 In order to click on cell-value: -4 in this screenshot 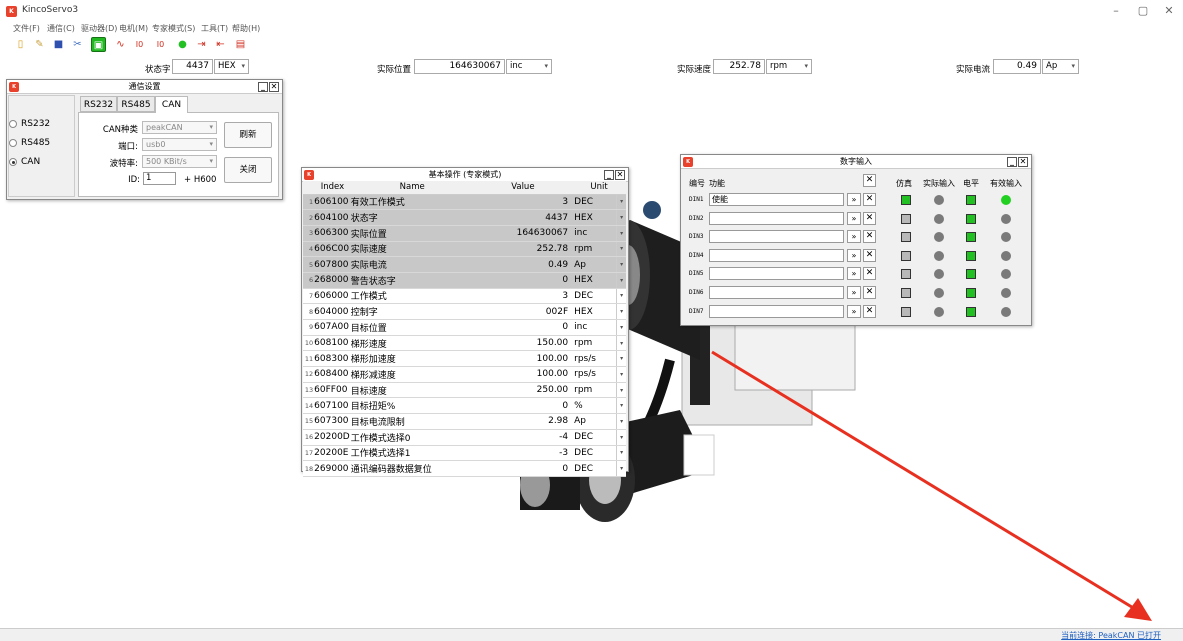, I will do `click(523, 437)`.